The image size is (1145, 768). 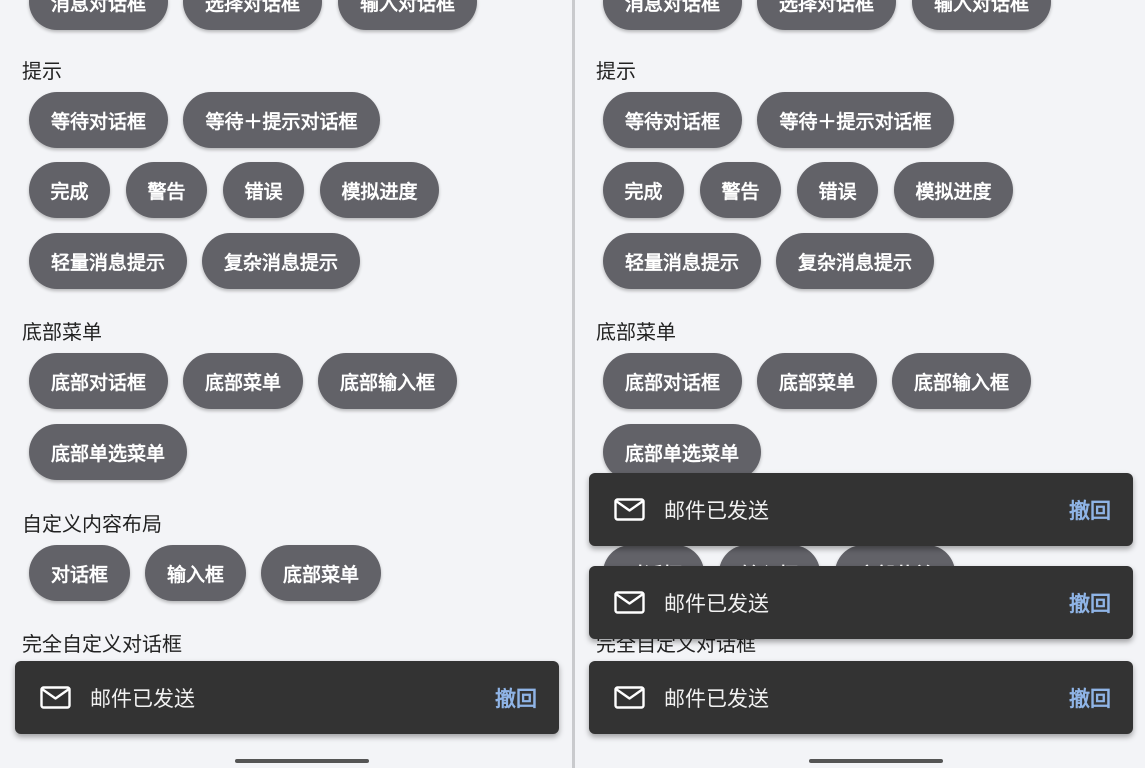 I want to click on custom-input-button: 输入框, so click(x=195, y=573).